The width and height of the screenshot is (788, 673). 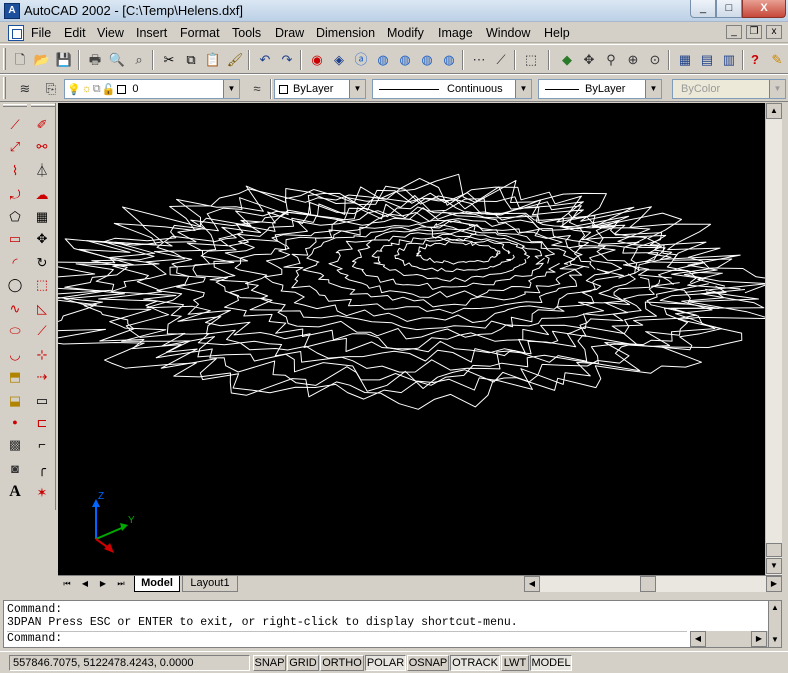 I want to click on point-filter-icon: ◍, so click(x=383, y=59).